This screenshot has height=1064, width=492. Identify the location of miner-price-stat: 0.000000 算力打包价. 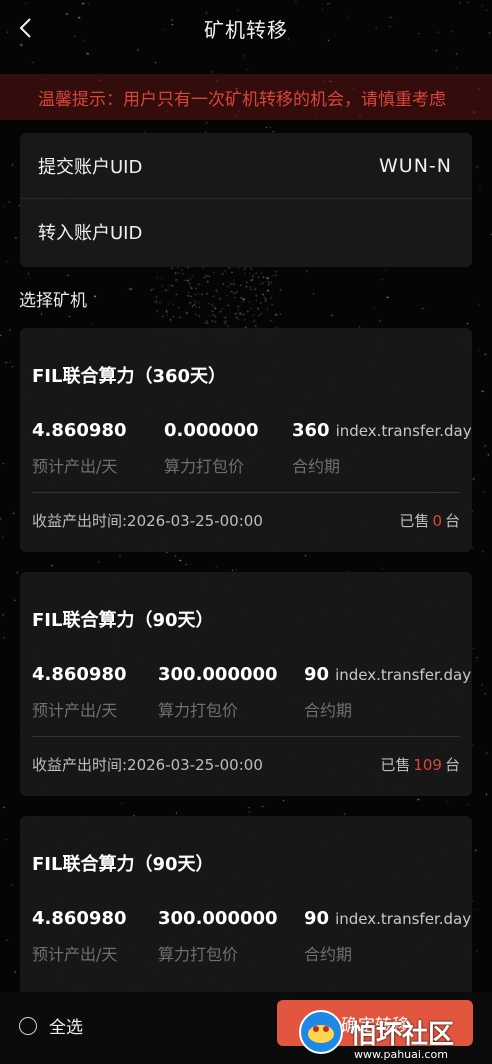
(211, 448).